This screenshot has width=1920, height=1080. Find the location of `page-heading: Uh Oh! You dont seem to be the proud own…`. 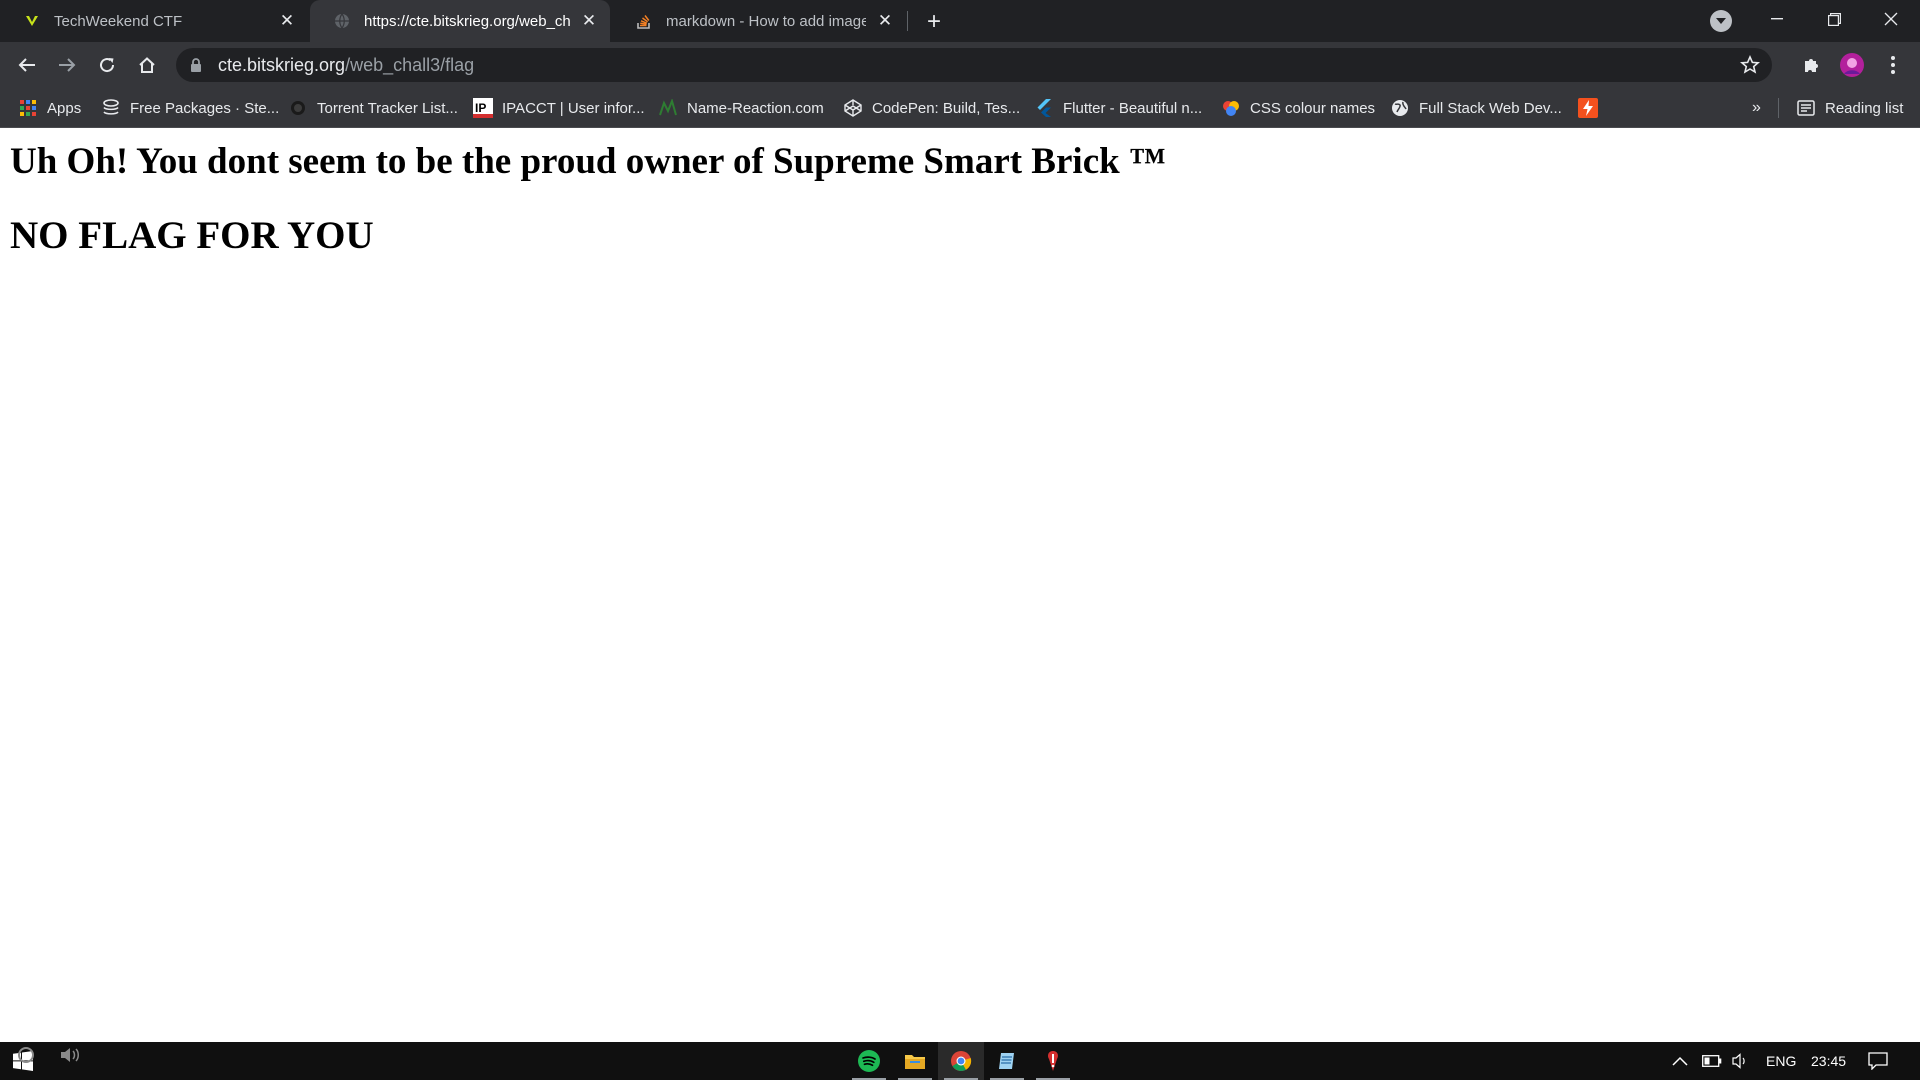

page-heading: Uh Oh! You dont seem to be the proud own… is located at coordinates (588, 161).